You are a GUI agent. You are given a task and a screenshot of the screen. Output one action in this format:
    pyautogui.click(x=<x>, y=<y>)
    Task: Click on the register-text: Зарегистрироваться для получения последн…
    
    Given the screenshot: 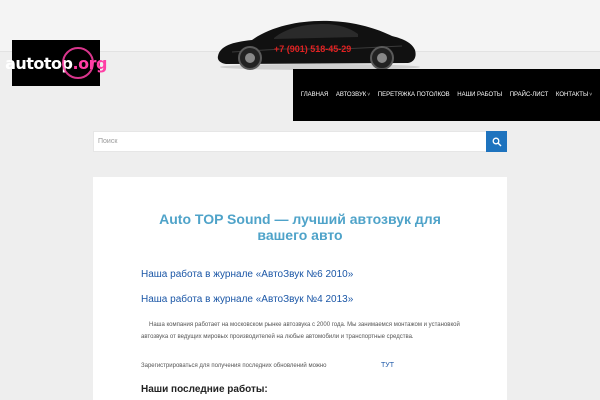 What is the action you would take?
    pyautogui.click(x=234, y=366)
    